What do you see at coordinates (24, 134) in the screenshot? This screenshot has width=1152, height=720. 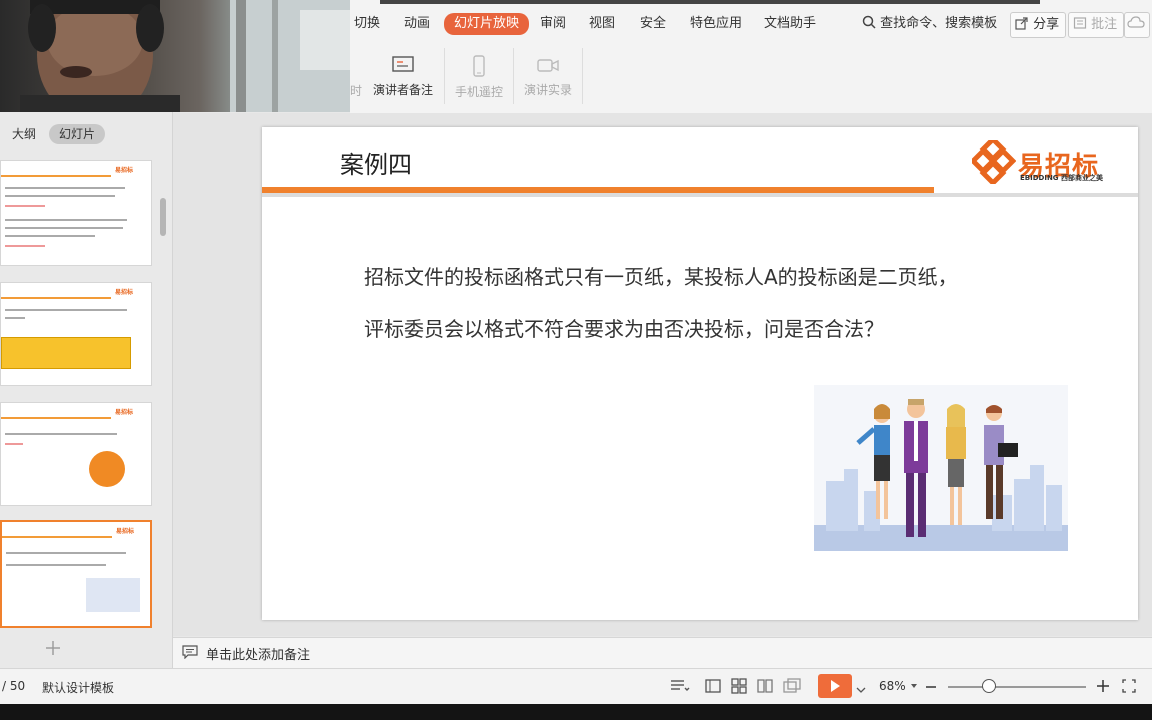 I see `tab-outline: 大纲` at bounding box center [24, 134].